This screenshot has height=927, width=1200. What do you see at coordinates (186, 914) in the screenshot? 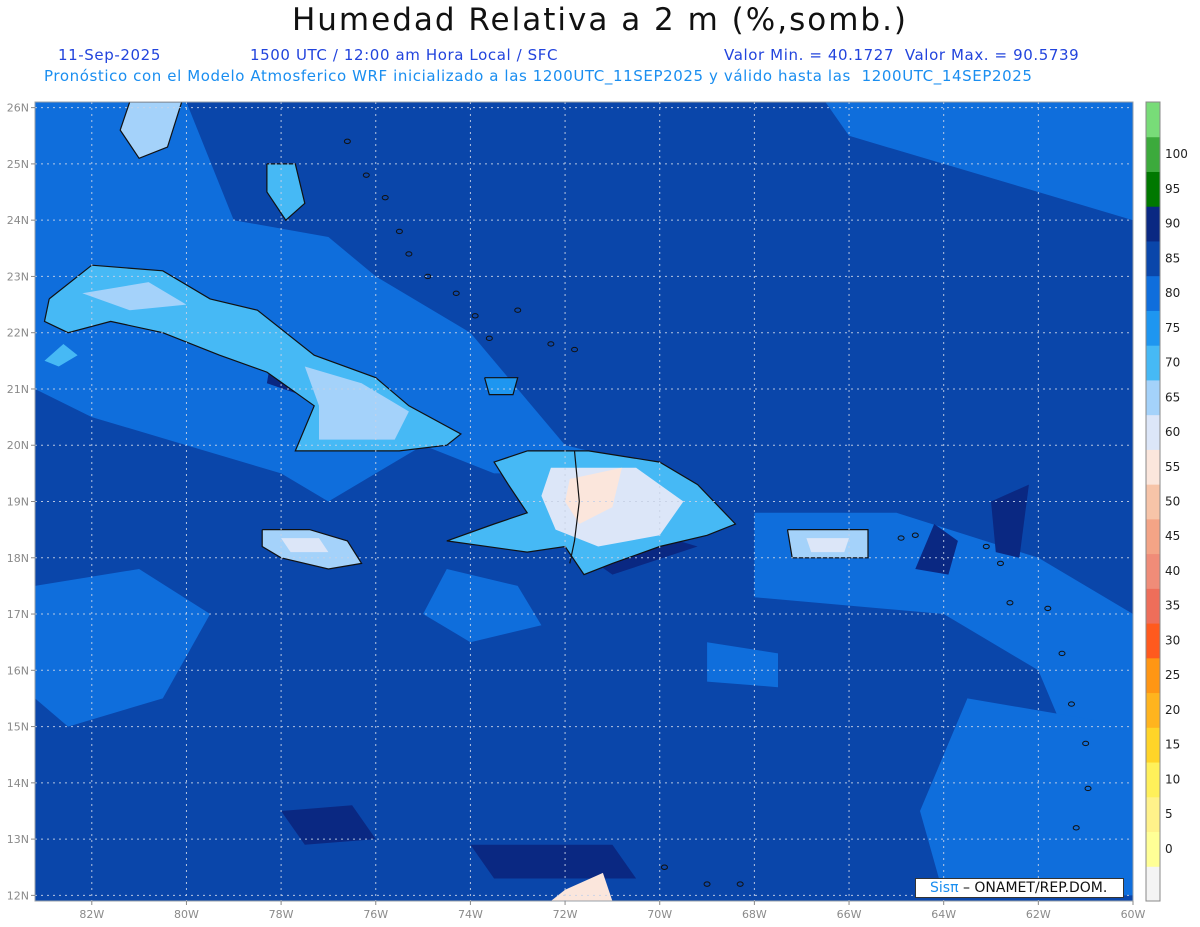
I see `lon-tick-label: 80W` at bounding box center [186, 914].